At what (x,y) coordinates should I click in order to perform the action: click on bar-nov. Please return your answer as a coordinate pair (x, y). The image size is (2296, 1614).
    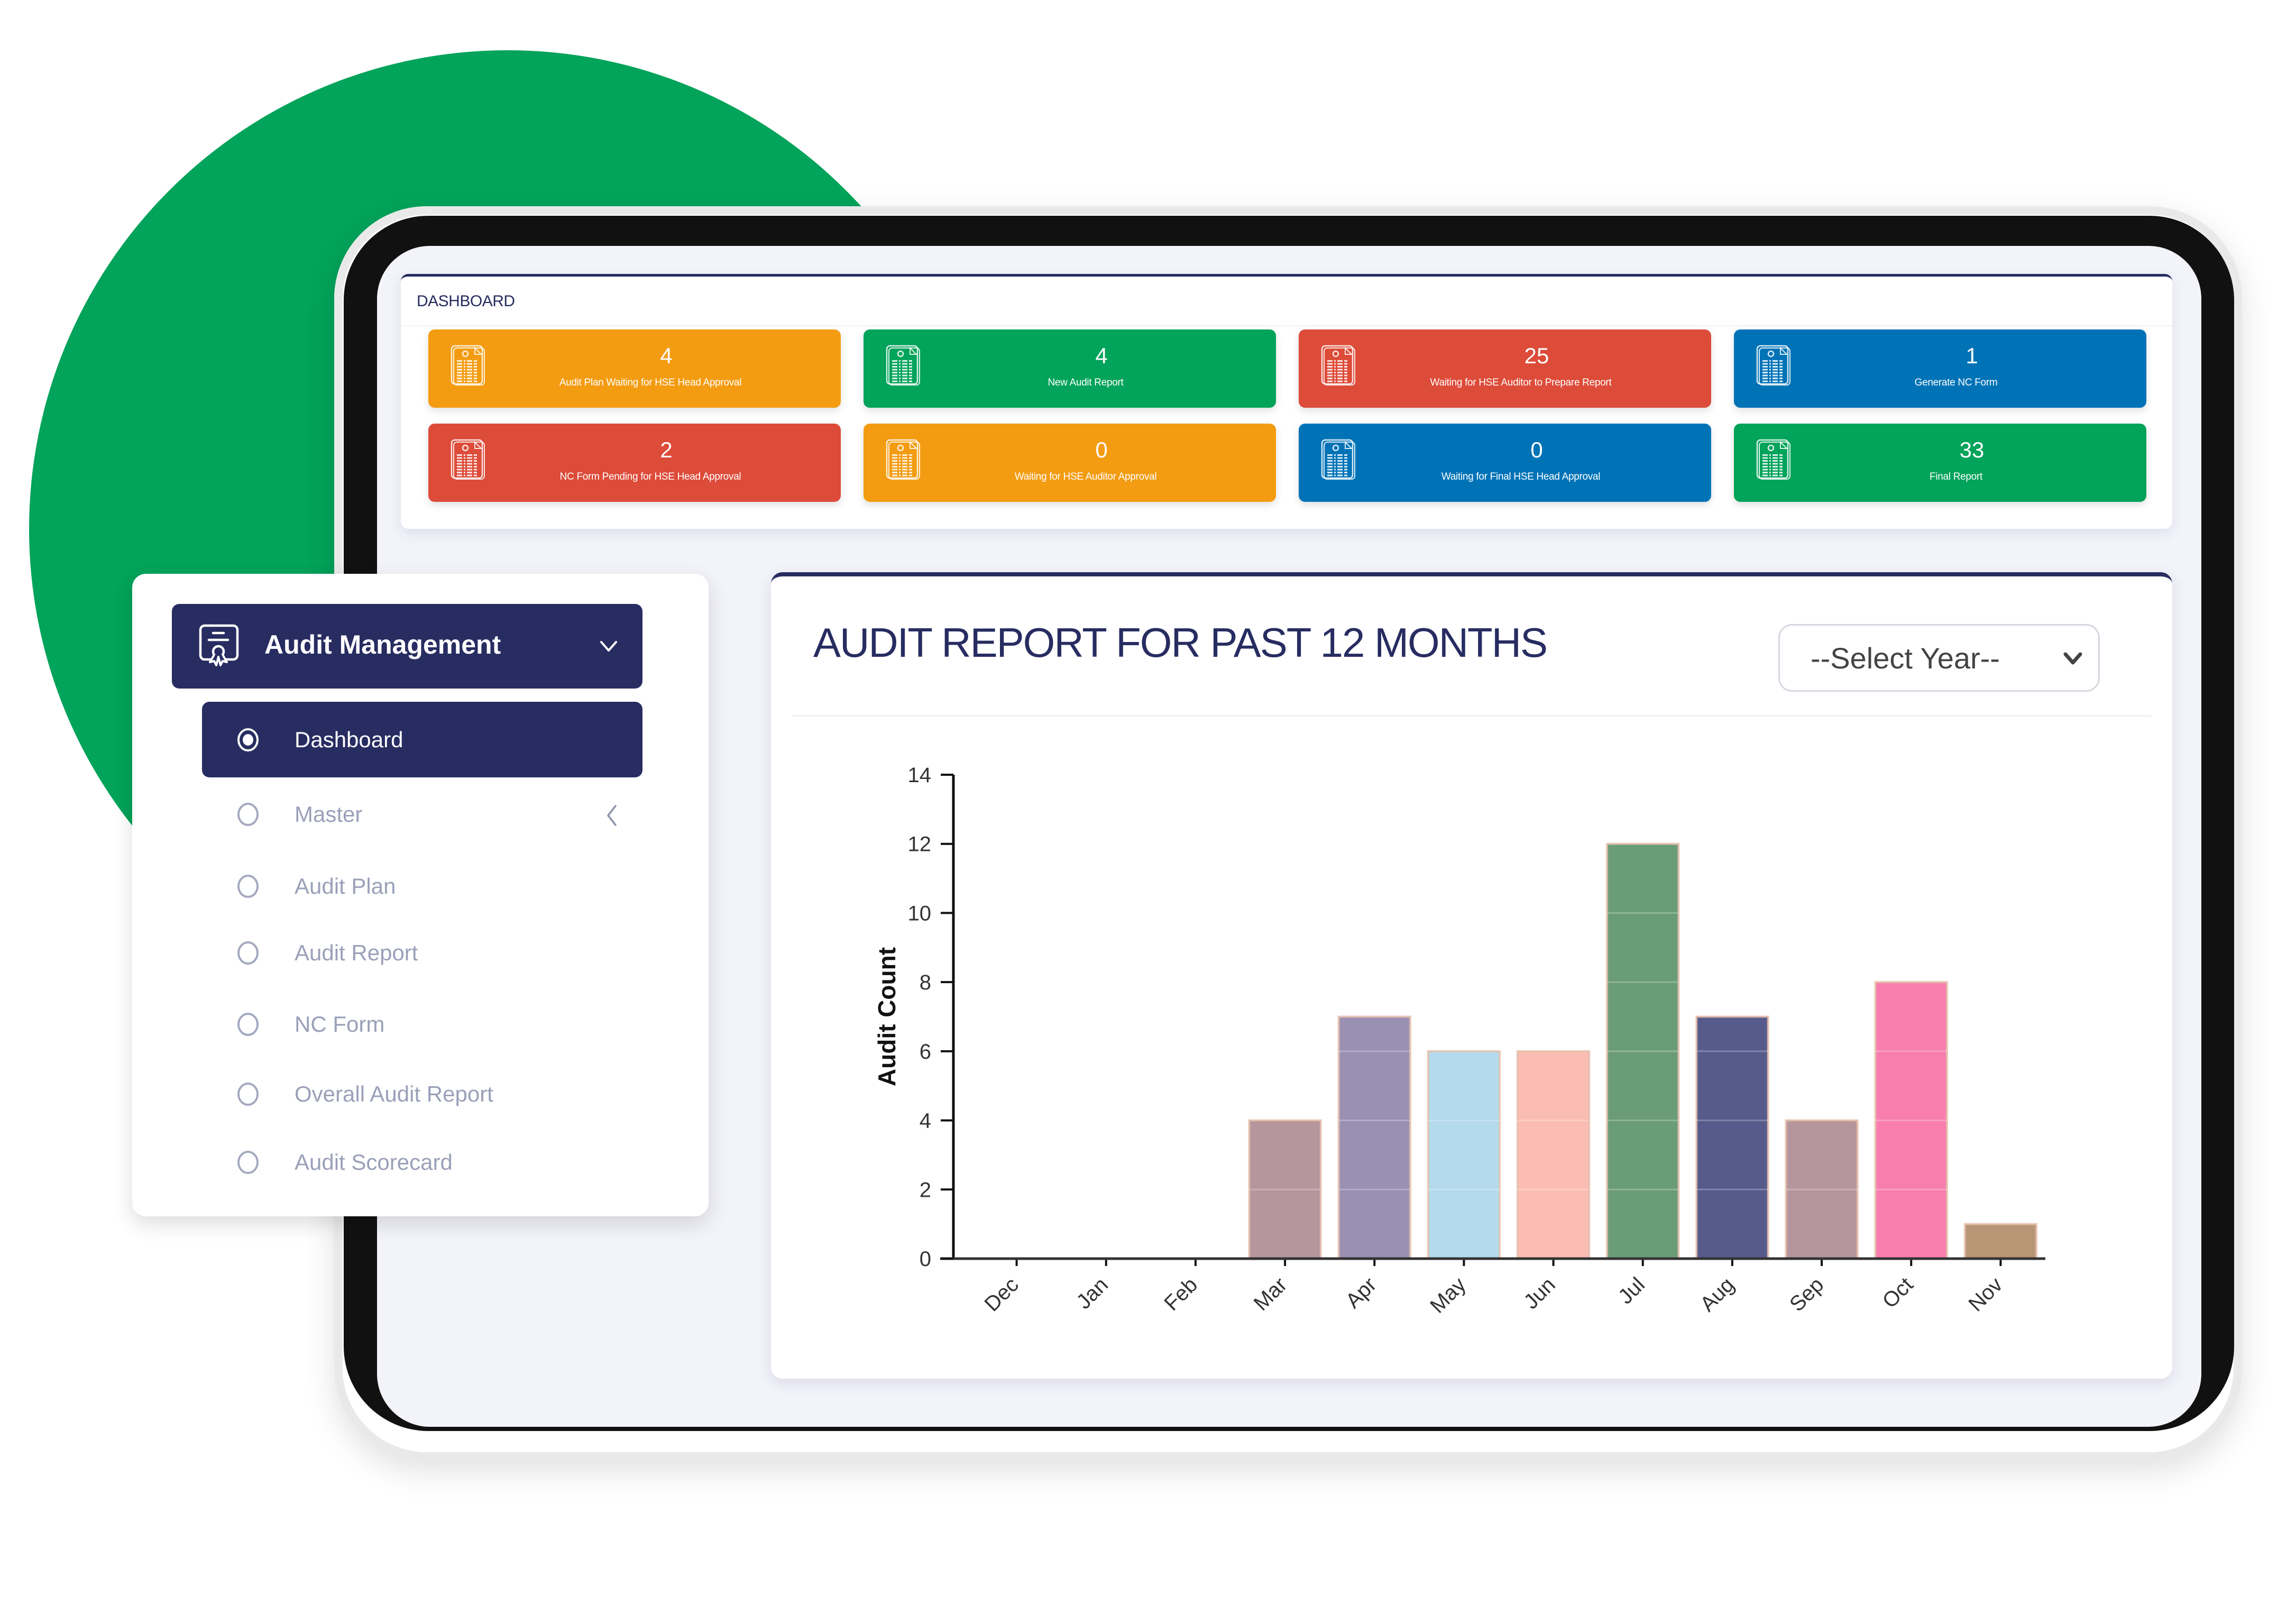
    Looking at the image, I should click on (2001, 1241).